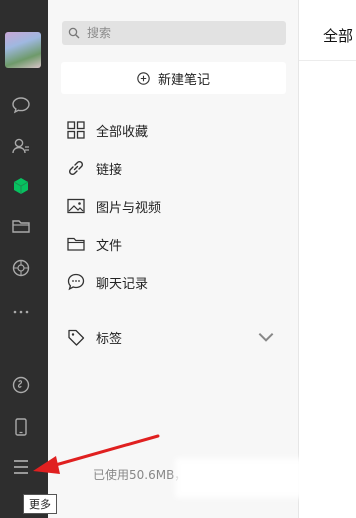 The width and height of the screenshot is (356, 518). I want to click on nav-label: 图片与视频, so click(129, 208).